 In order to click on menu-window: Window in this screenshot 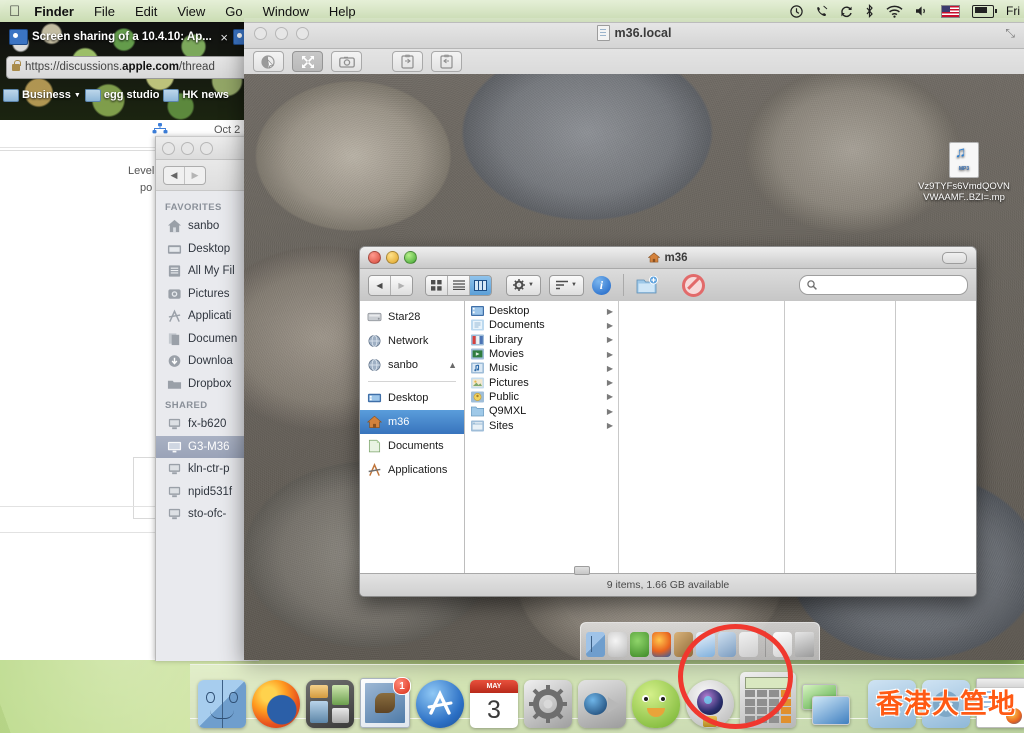, I will do `click(286, 11)`.